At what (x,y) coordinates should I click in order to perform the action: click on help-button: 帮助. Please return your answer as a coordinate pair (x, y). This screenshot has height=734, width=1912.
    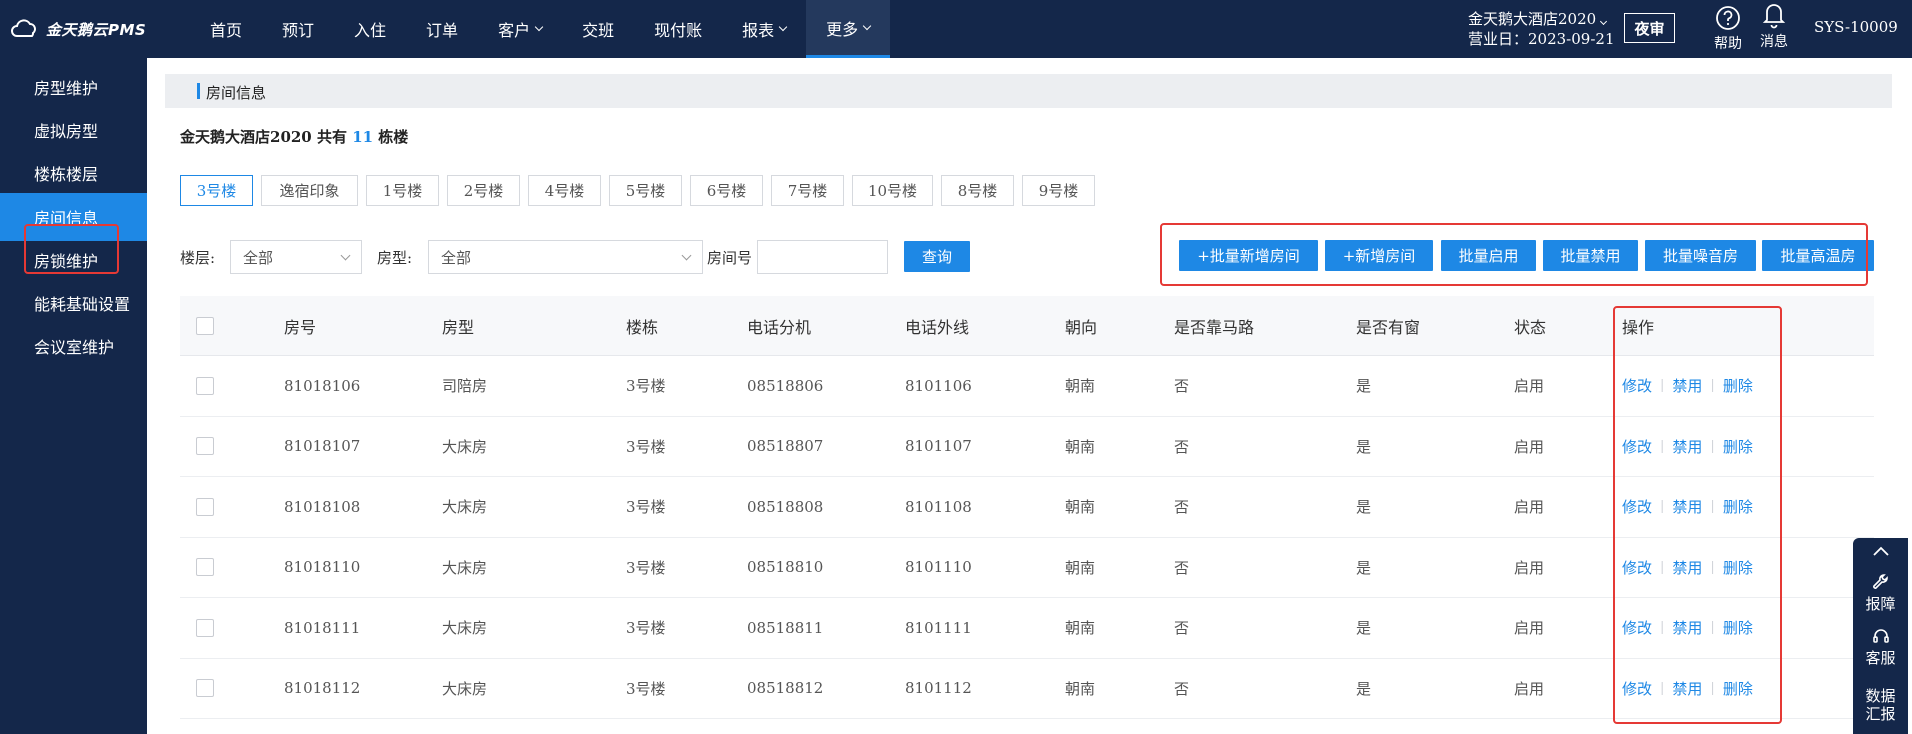
    Looking at the image, I should click on (1728, 29).